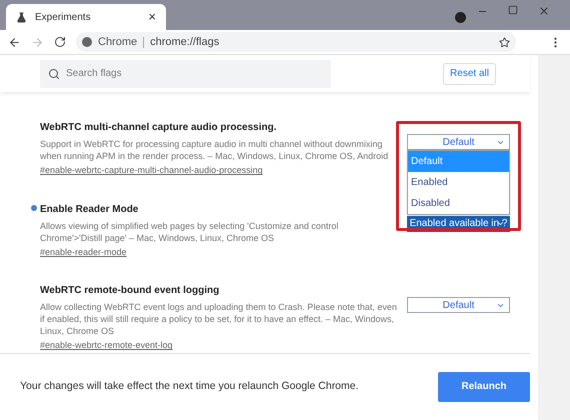 This screenshot has width=570, height=420. Describe the element at coordinates (130, 291) in the screenshot. I see `flag-title: WebRTC remote-bound event logging` at that location.